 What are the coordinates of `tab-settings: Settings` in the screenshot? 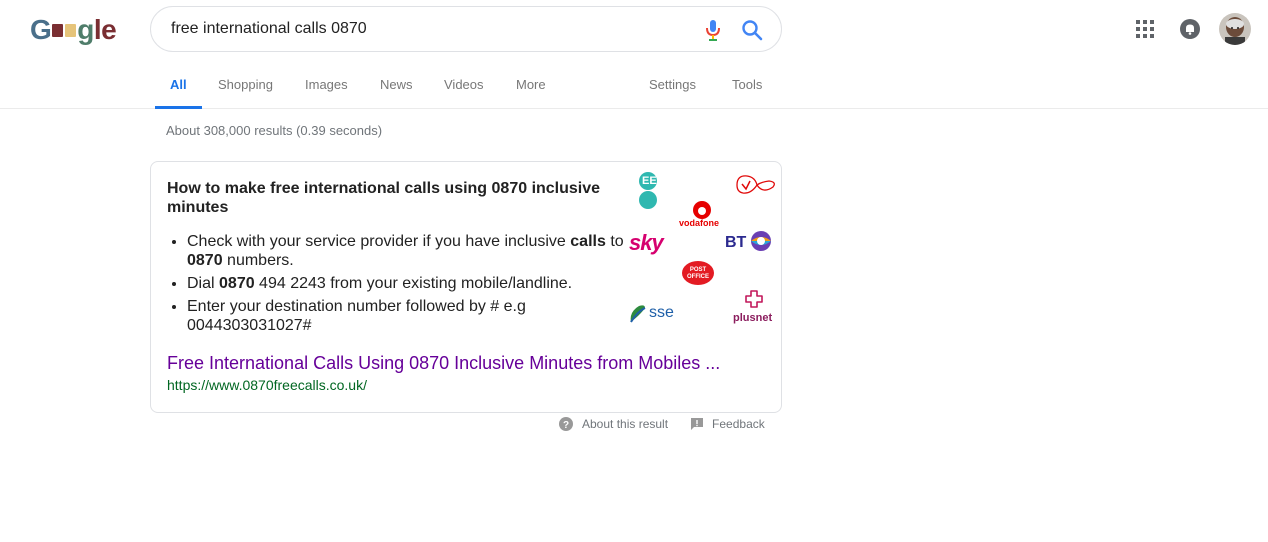 It's located at (672, 93).